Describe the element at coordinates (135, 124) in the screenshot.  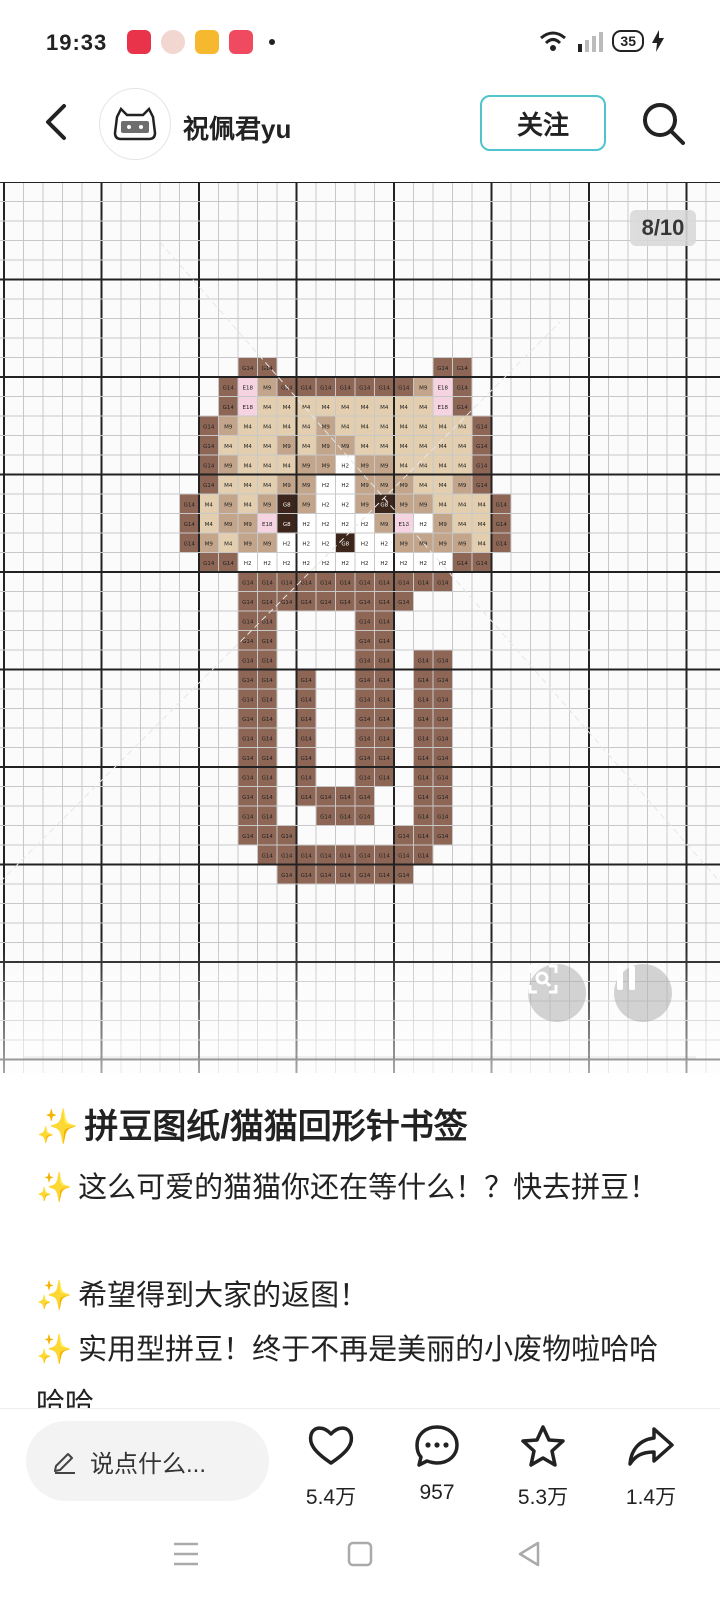
I see `author-avatar` at that location.